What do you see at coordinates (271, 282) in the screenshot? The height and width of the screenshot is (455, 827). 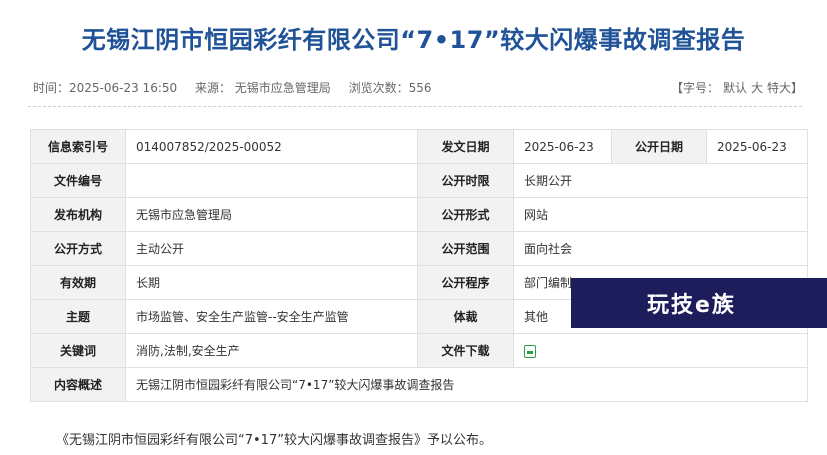 I see `validity-value: 长期` at bounding box center [271, 282].